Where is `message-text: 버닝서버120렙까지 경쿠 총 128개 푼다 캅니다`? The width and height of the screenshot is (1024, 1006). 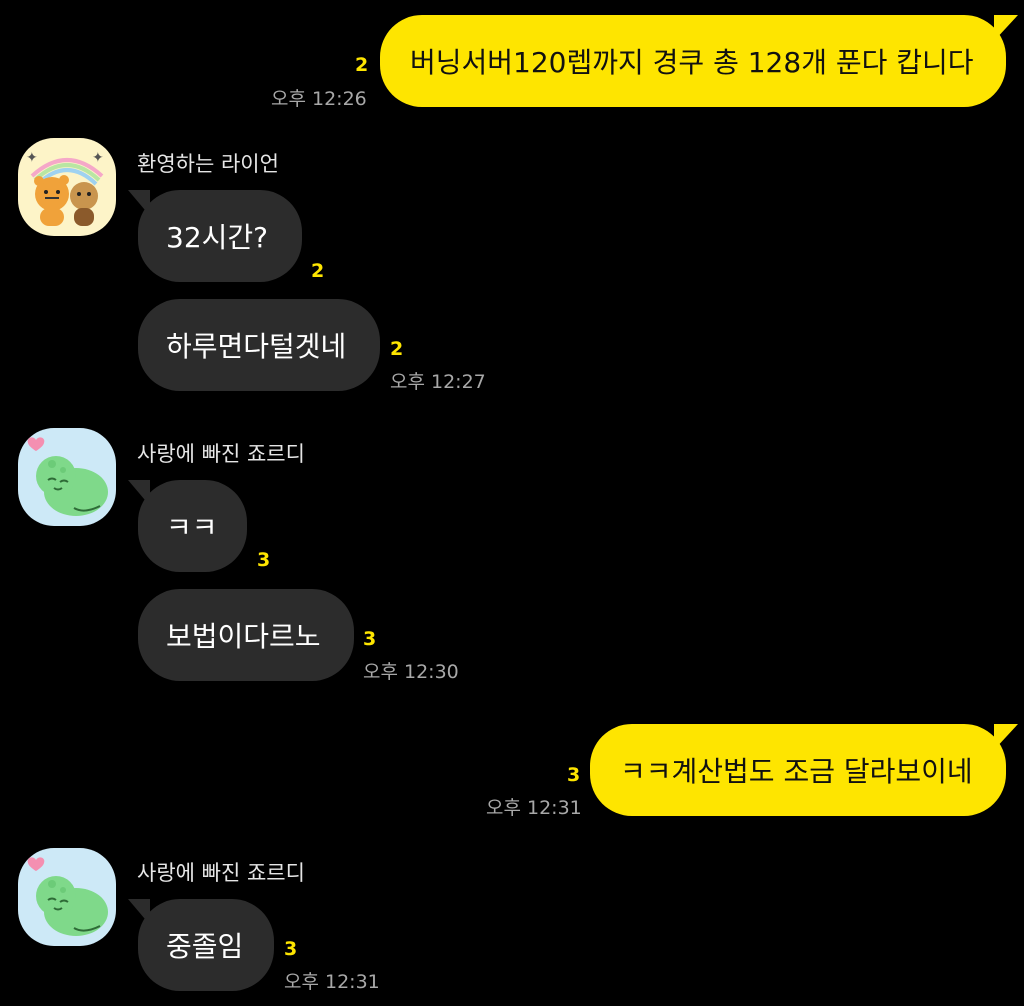
message-text: 버닝서버120렙까지 경쿠 총 128개 푼다 캅니다 is located at coordinates (692, 62).